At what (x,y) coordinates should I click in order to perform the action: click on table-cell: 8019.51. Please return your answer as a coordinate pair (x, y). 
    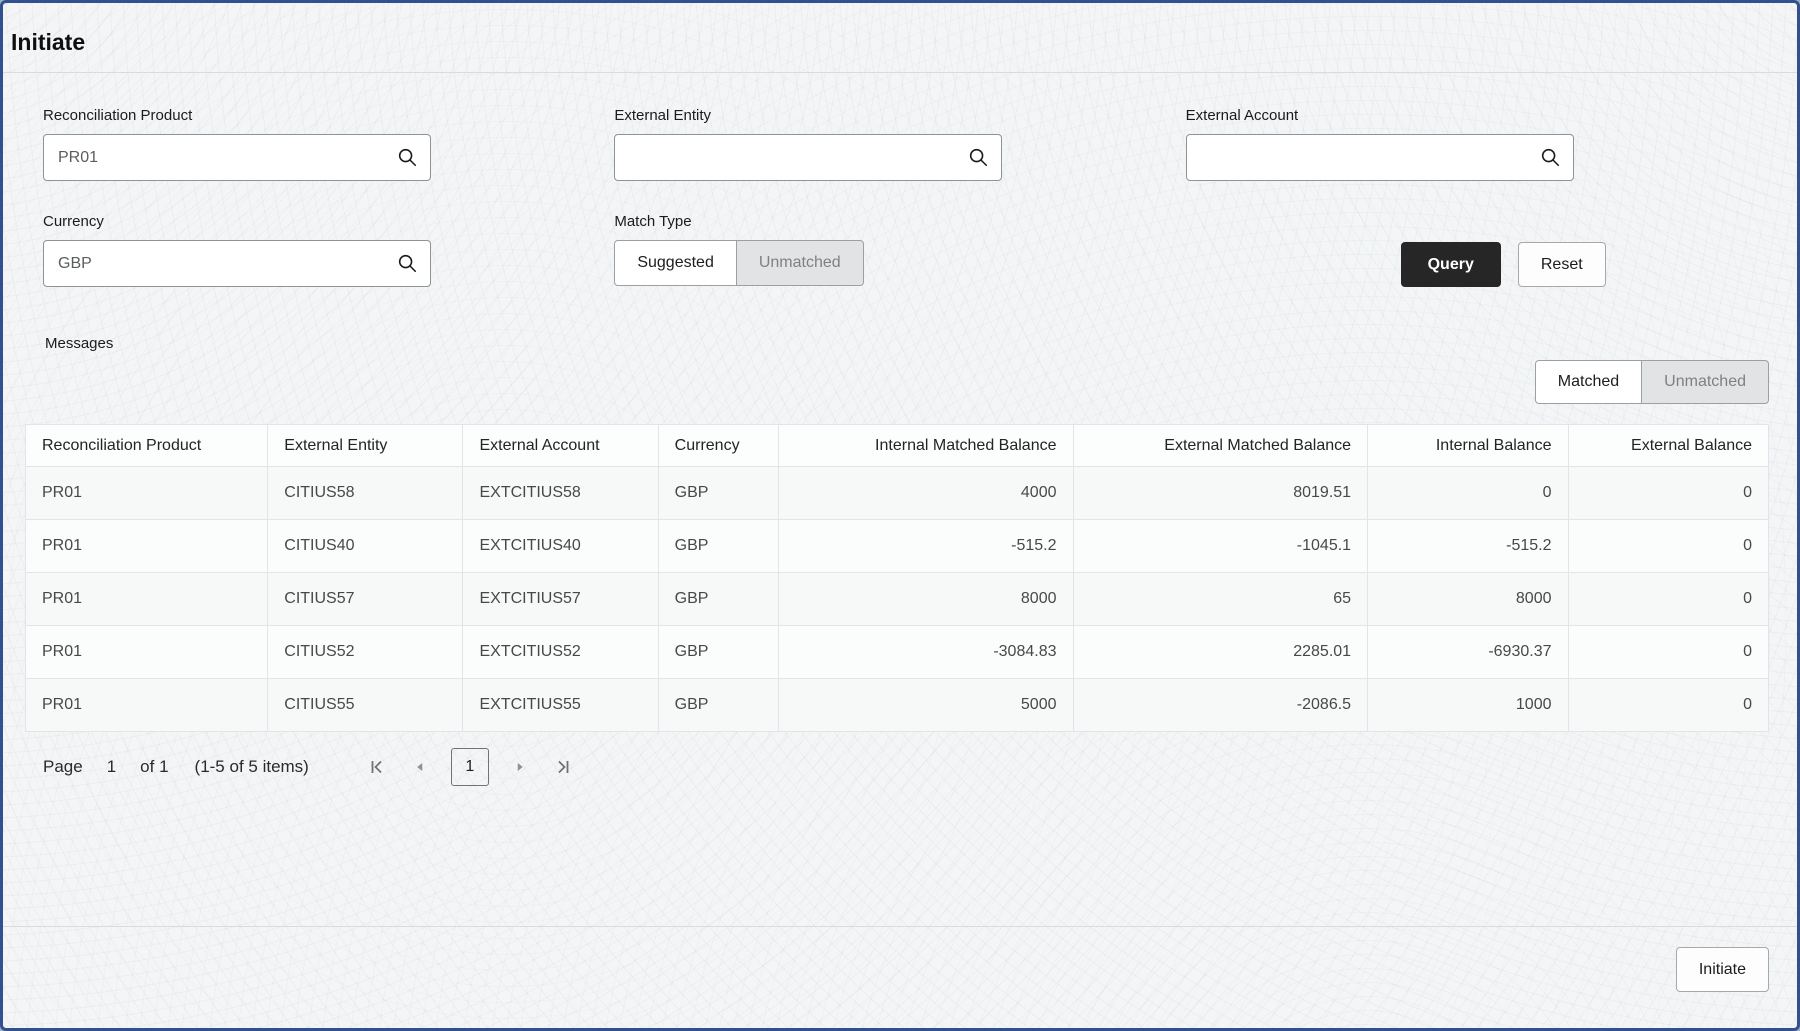
    Looking at the image, I should click on (1220, 493).